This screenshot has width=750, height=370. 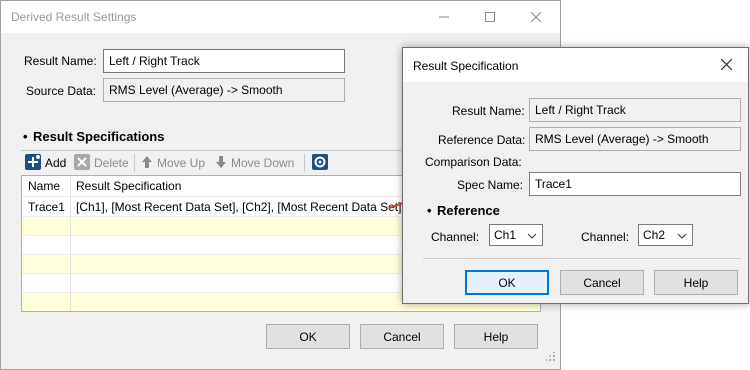 I want to click on front-close-icon, so click(x=726, y=65).